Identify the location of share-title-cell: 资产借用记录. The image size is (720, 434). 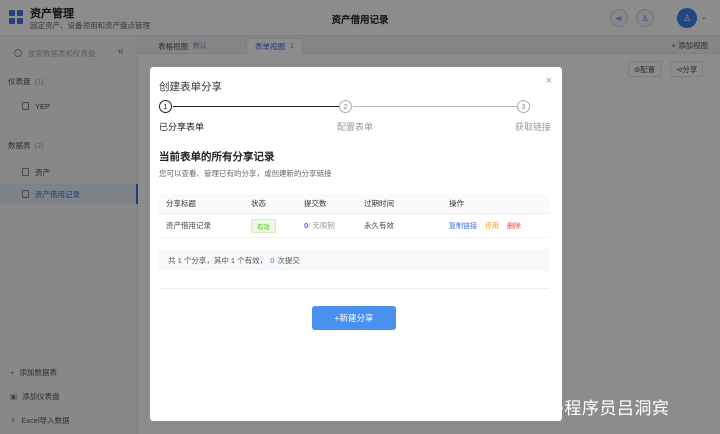
(188, 225).